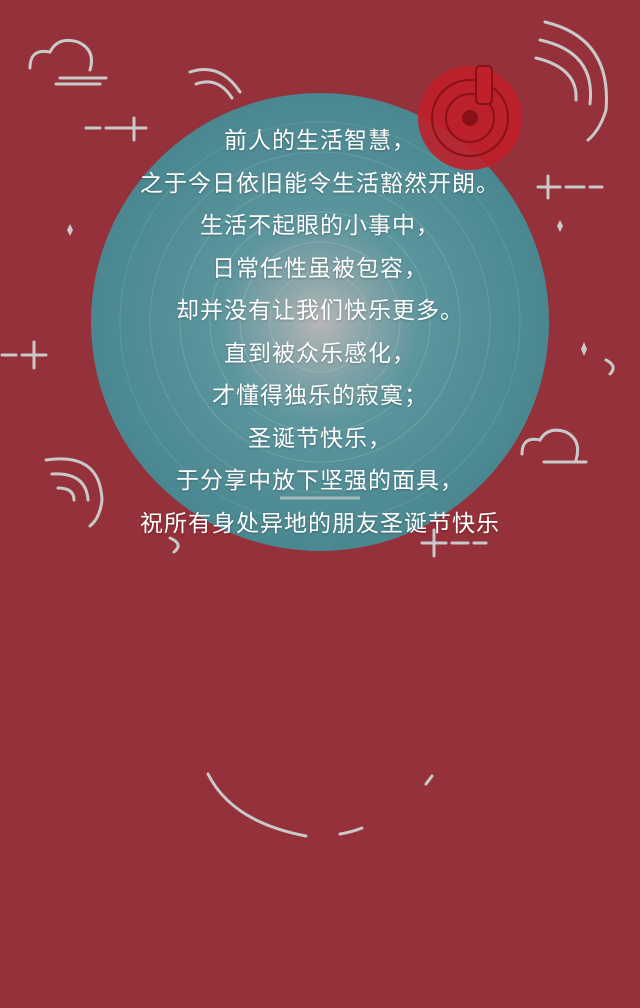  I want to click on poem-line: 圣诞节快乐，, so click(320, 438).